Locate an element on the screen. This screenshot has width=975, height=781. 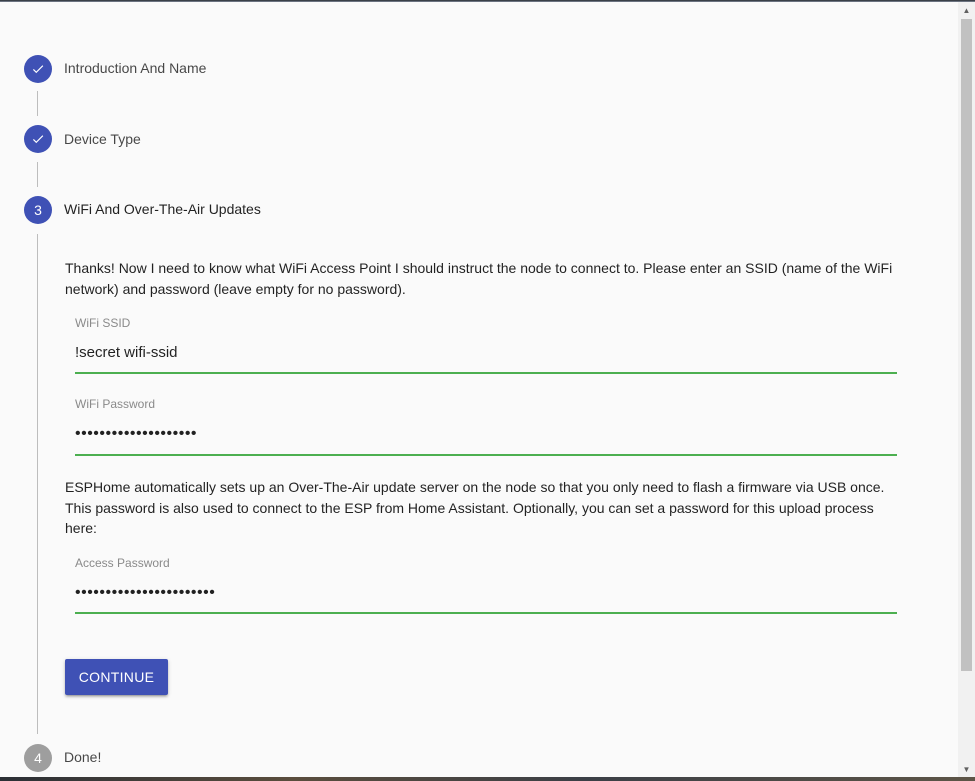
background-strip is located at coordinates (487, 779).